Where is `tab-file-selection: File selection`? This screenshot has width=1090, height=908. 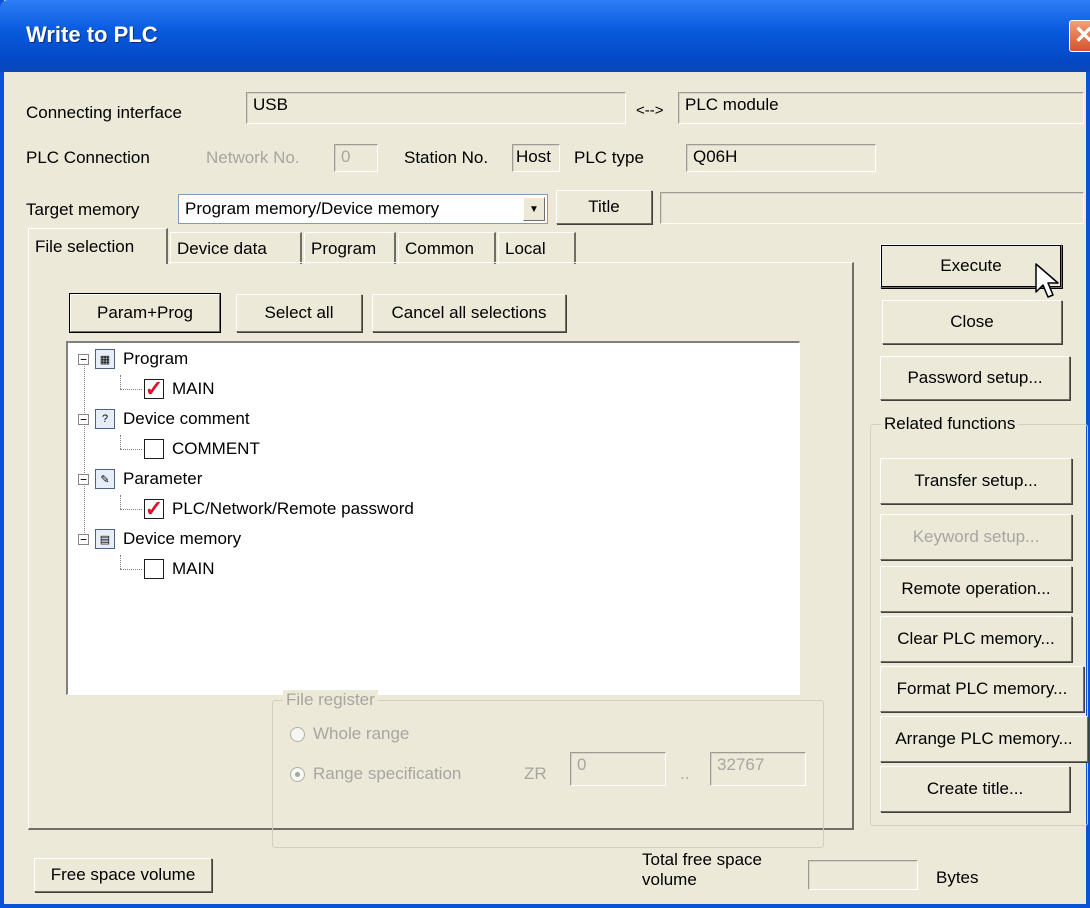
tab-file-selection: File selection is located at coordinates (98, 246).